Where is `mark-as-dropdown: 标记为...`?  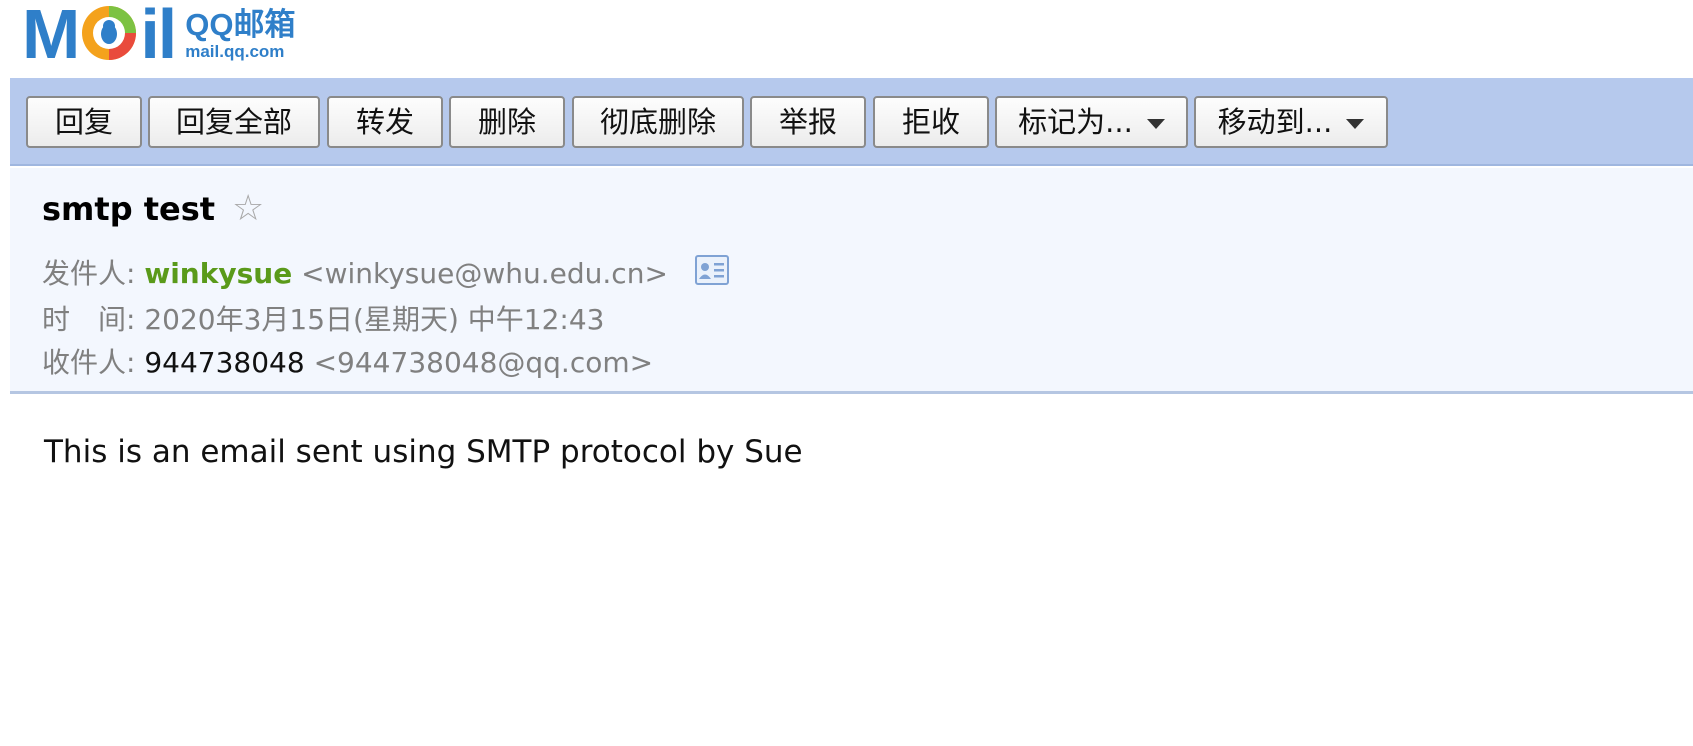
mark-as-dropdown: 标记为... is located at coordinates (1091, 122).